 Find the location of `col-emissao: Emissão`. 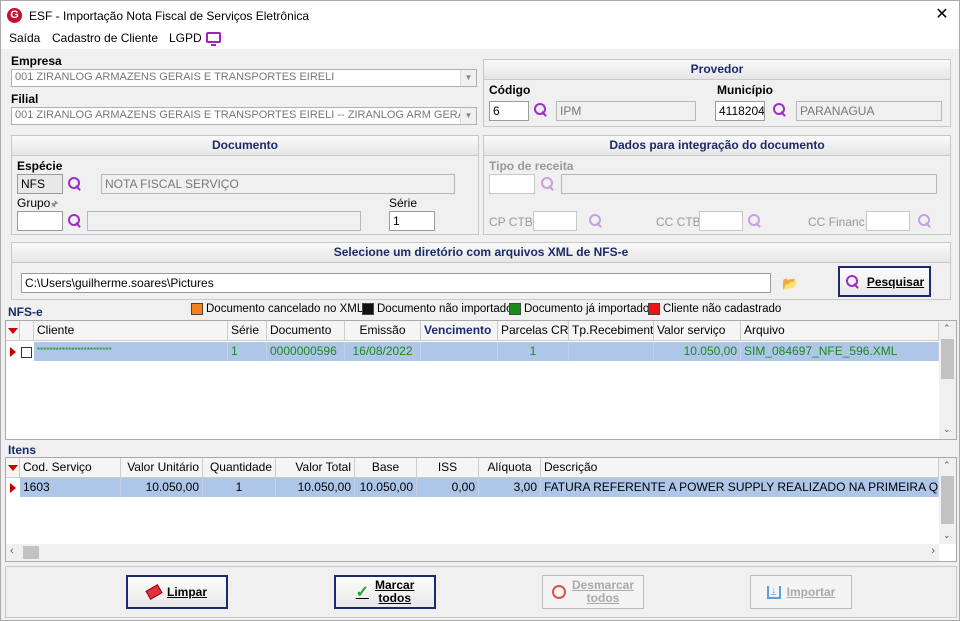

col-emissao: Emissão is located at coordinates (383, 331).